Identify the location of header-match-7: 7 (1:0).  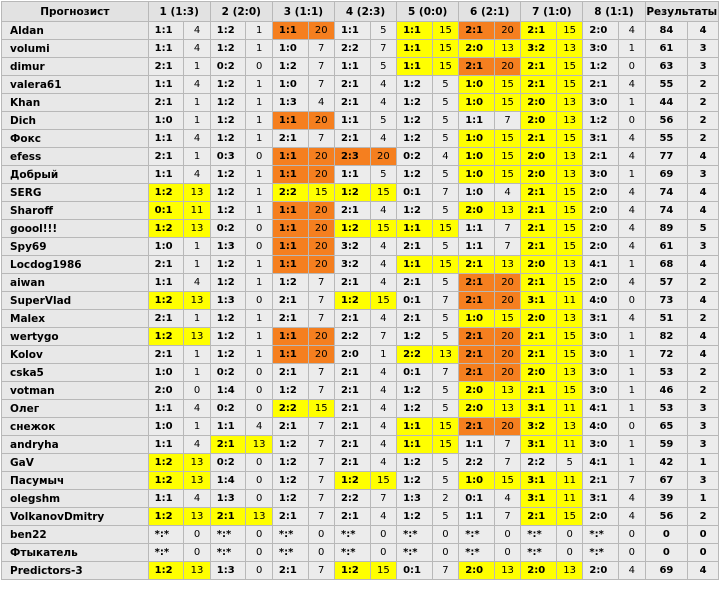
(552, 11).